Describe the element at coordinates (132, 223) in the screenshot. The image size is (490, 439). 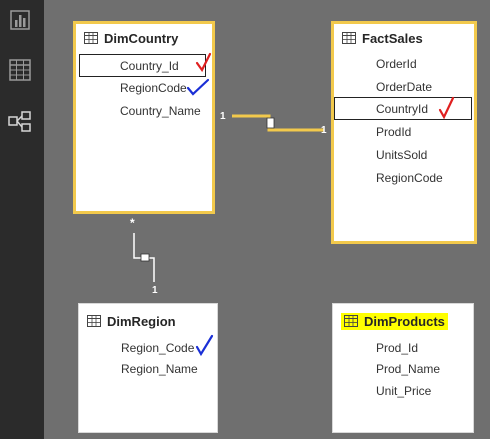
I see `cardinality-country-many: *` at that location.